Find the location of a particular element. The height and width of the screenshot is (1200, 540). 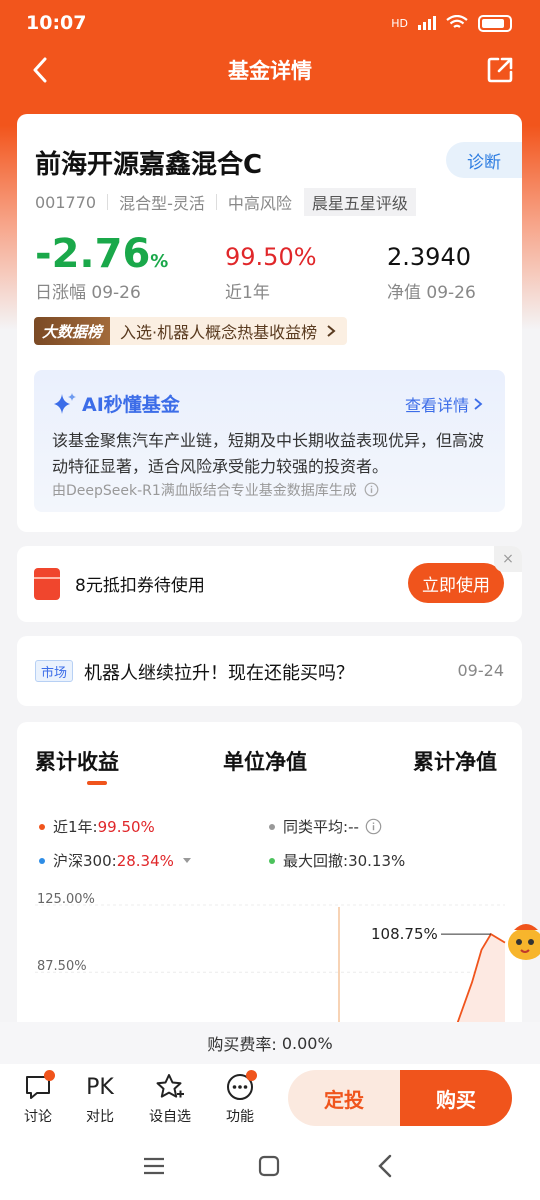

legend-peer-label: 同类平均: is located at coordinates (316, 827).